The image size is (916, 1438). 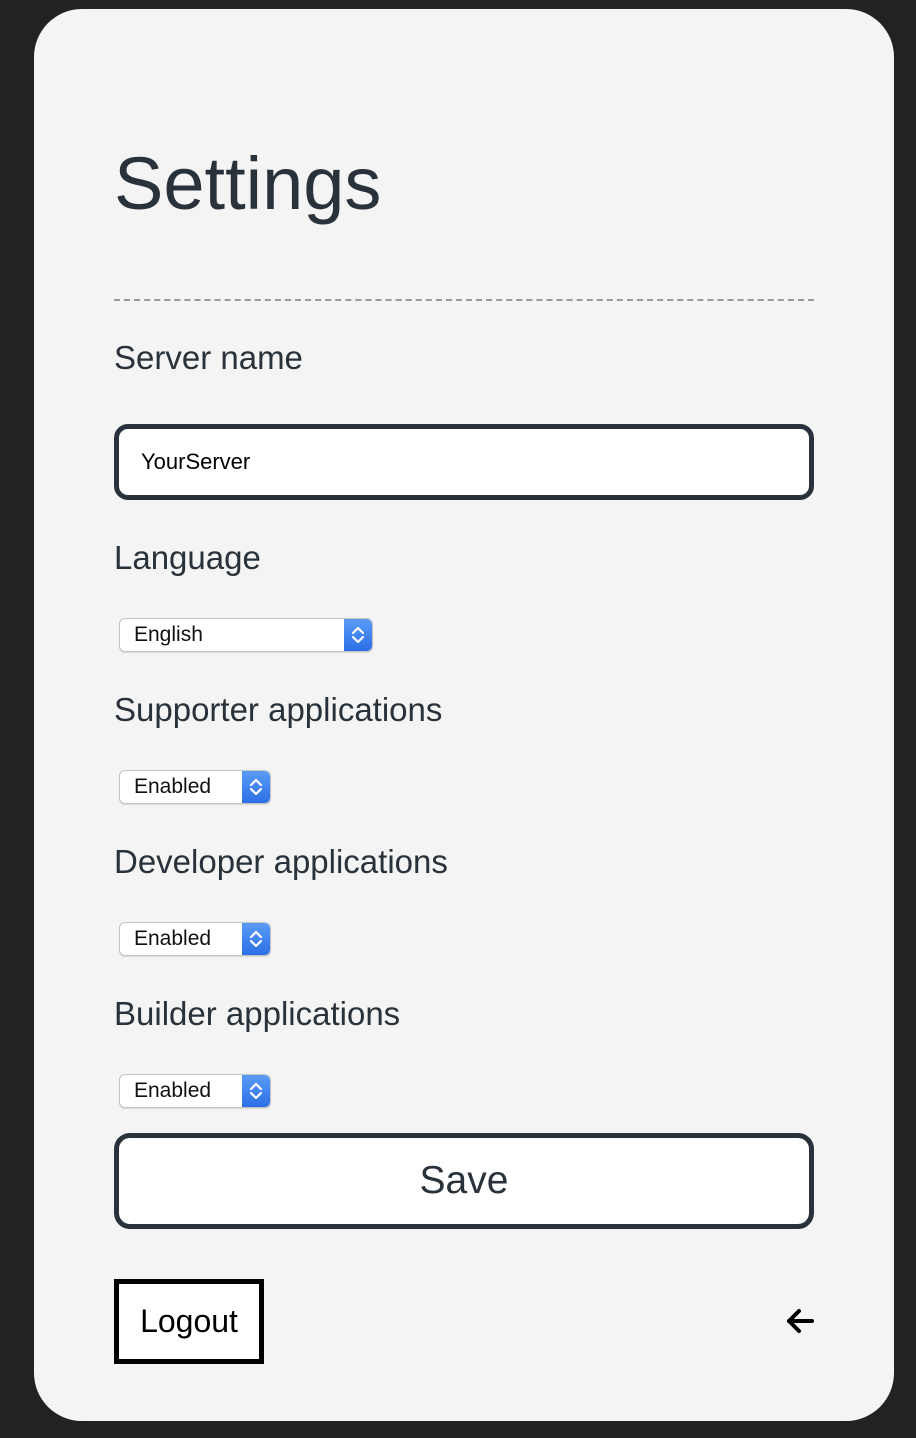 I want to click on builder-applications-select-value: Enabled, so click(x=173, y=1090).